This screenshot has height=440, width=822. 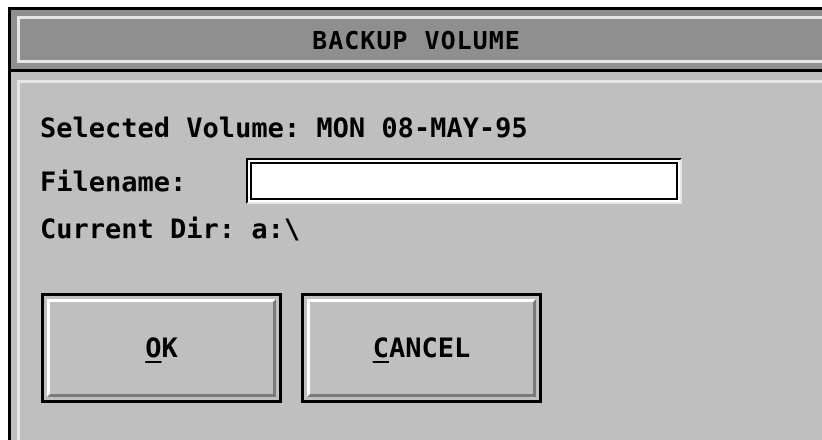 I want to click on selected-volume-label: Selected Volume:, so click(x=170, y=128).